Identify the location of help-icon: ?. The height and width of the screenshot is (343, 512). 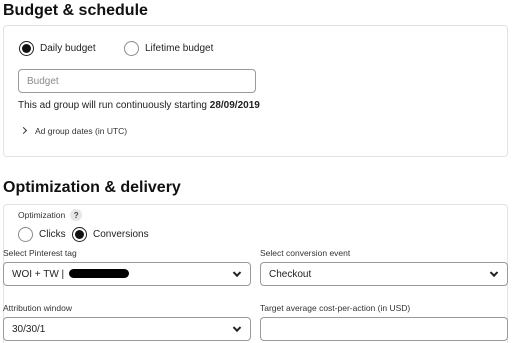
(76, 215).